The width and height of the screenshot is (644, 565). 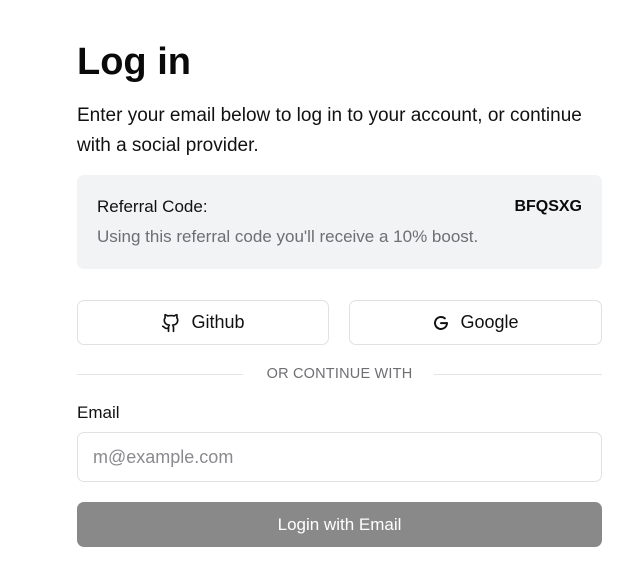 I want to click on google-login-button: Google, so click(x=475, y=322).